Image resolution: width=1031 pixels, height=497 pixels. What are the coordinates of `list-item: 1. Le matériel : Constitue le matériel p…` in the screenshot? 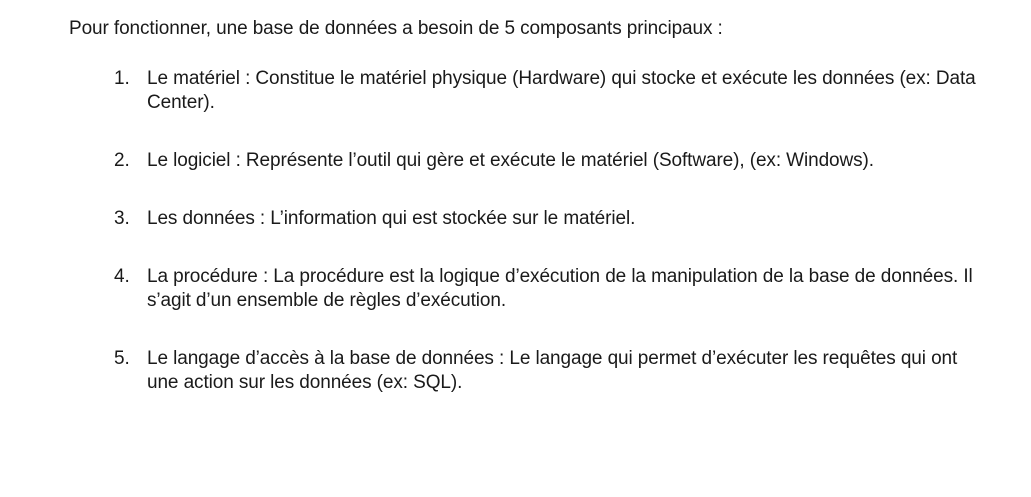 It's located at (529, 91).